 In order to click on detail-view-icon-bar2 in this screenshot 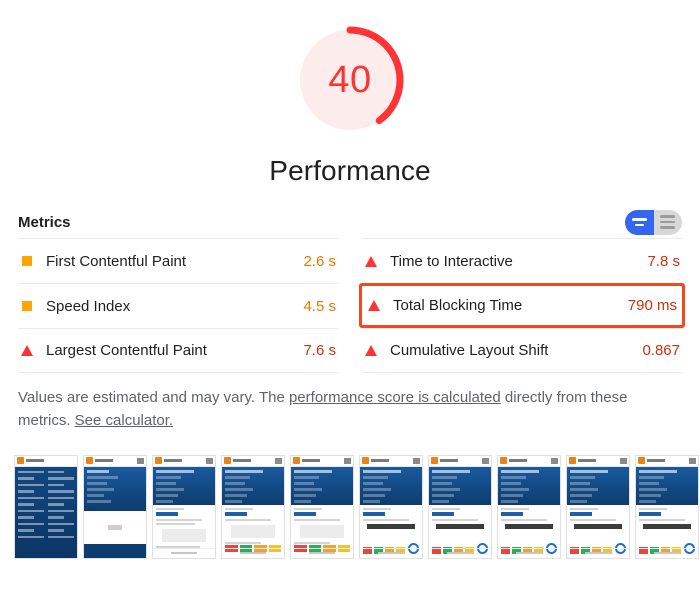, I will do `click(668, 222)`.